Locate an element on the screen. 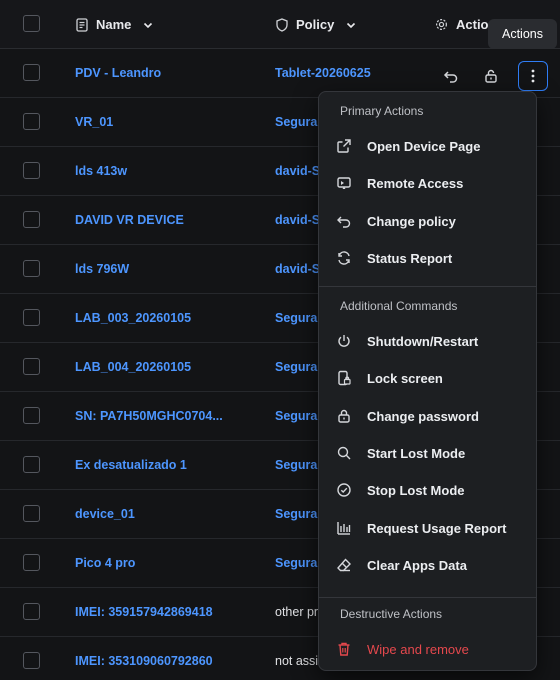 The height and width of the screenshot is (680, 560). menu-item-wipe-and-remove: Wipe and remove is located at coordinates (427, 649).